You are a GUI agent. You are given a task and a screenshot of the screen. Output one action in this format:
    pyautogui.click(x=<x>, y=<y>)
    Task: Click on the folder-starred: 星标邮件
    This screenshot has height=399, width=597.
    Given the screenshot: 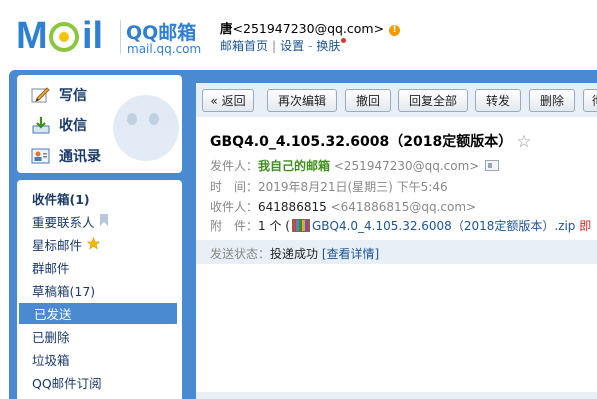 What is the action you would take?
    pyautogui.click(x=99, y=244)
    